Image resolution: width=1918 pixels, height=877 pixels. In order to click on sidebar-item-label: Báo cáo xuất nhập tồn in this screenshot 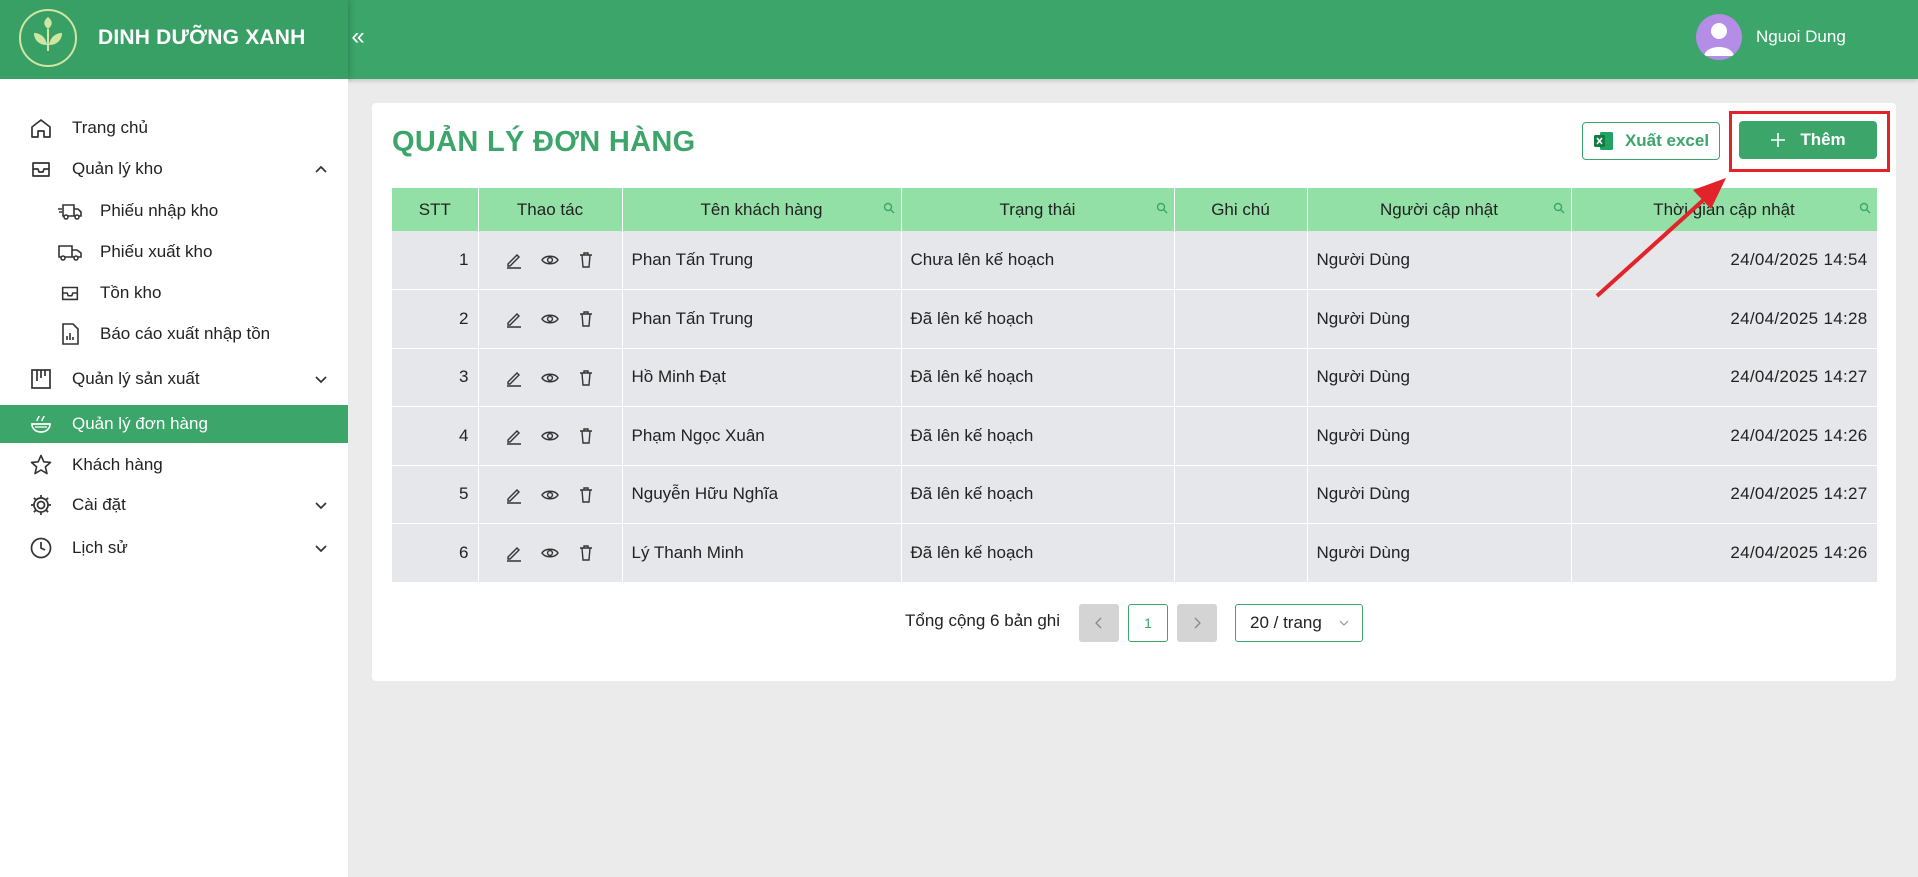, I will do `click(185, 333)`.